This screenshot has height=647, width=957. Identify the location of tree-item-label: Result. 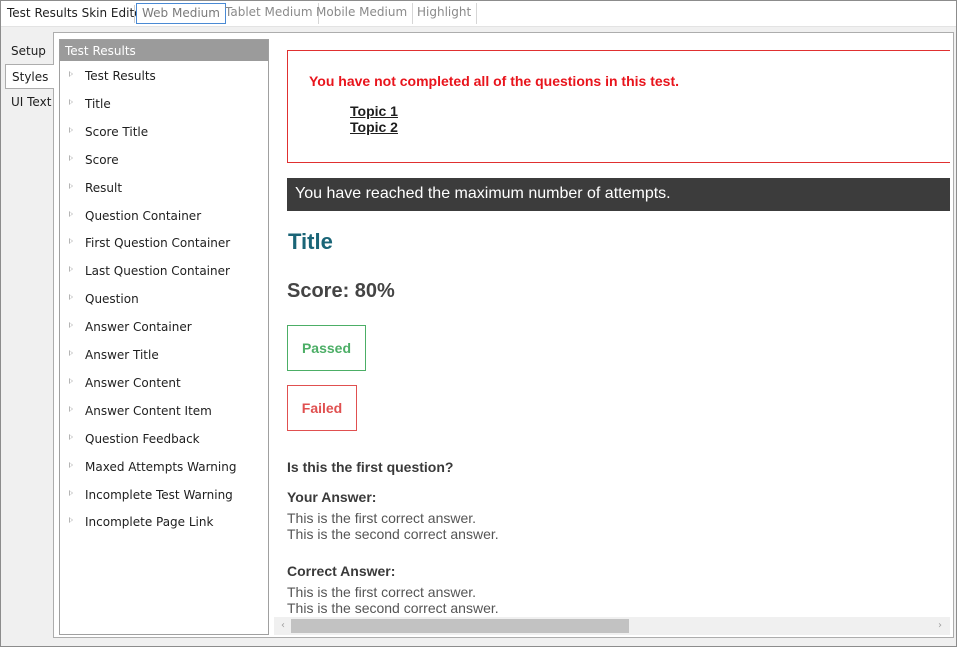
(104, 188).